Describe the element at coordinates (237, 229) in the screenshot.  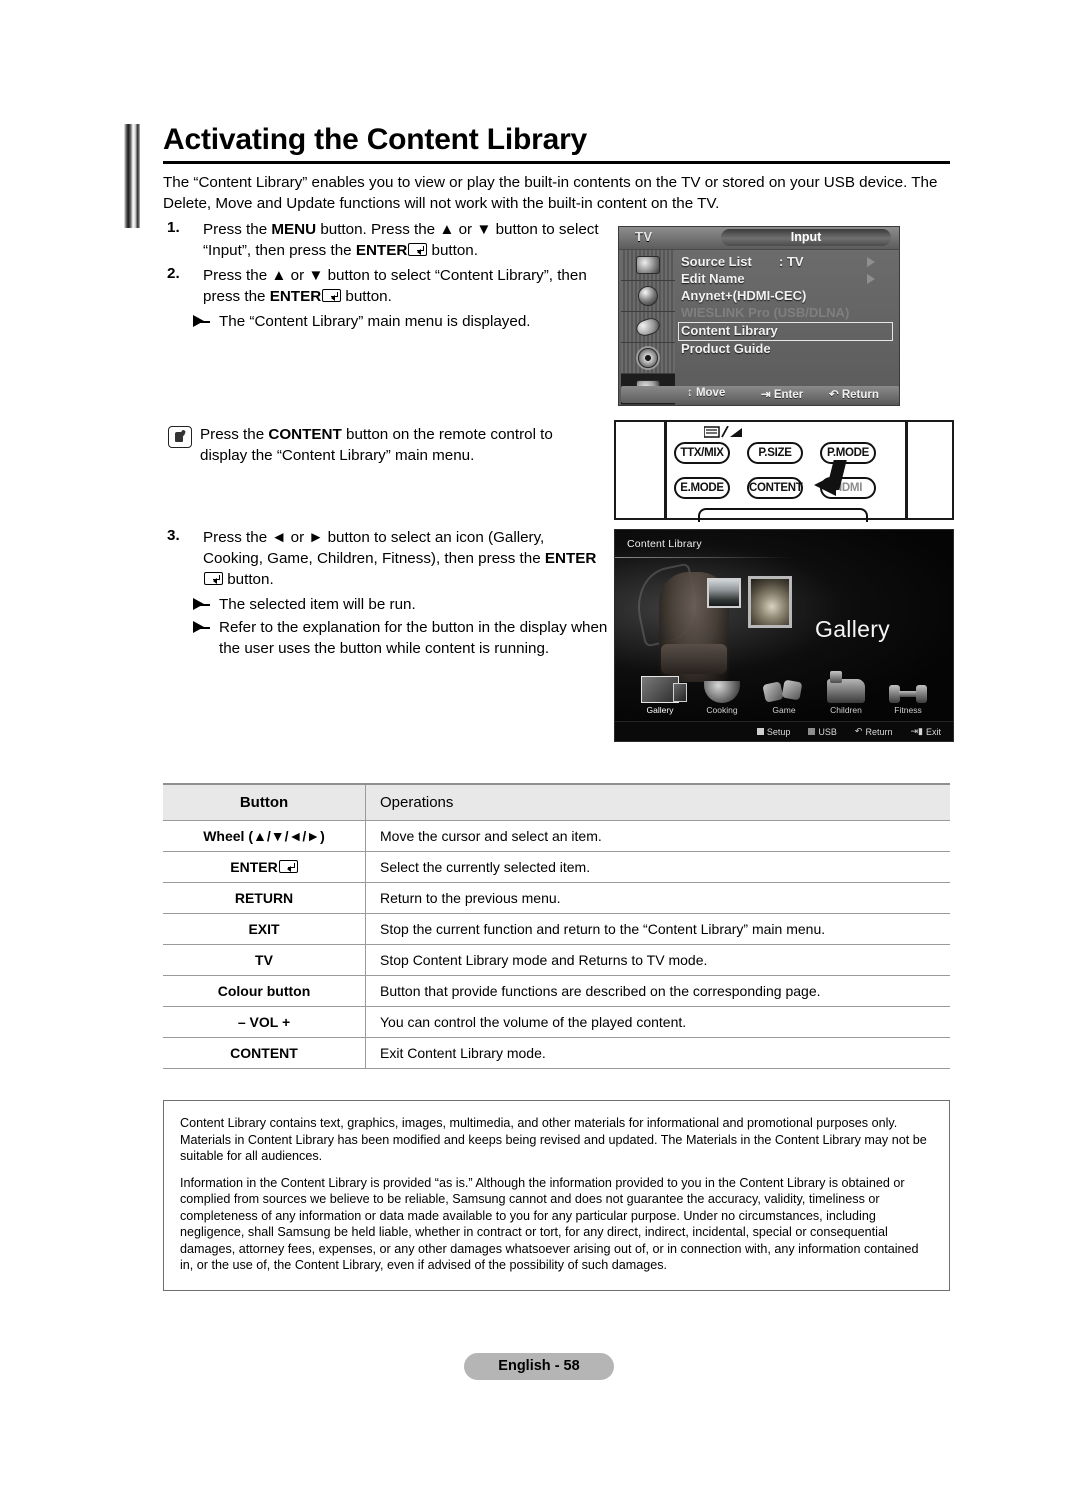
I see `step-1-text-a: Press the` at that location.